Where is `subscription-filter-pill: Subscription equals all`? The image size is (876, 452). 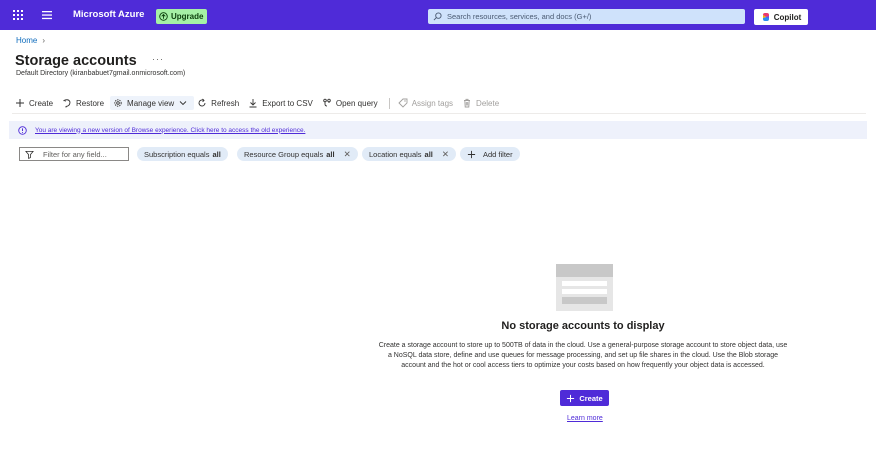
subscription-filter-pill: Subscription equals all is located at coordinates (182, 154).